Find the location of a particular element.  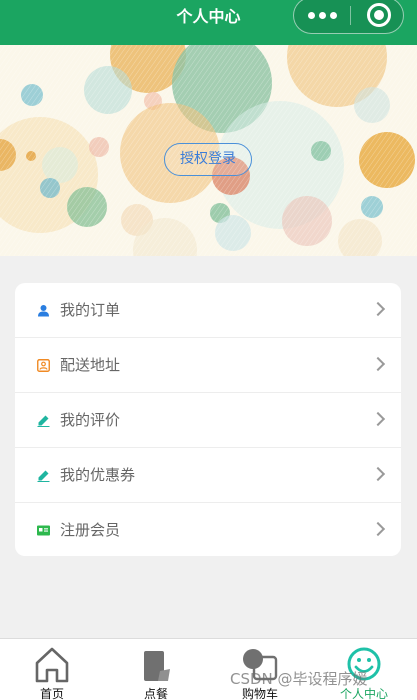

capsule-divider is located at coordinates (350, 15).